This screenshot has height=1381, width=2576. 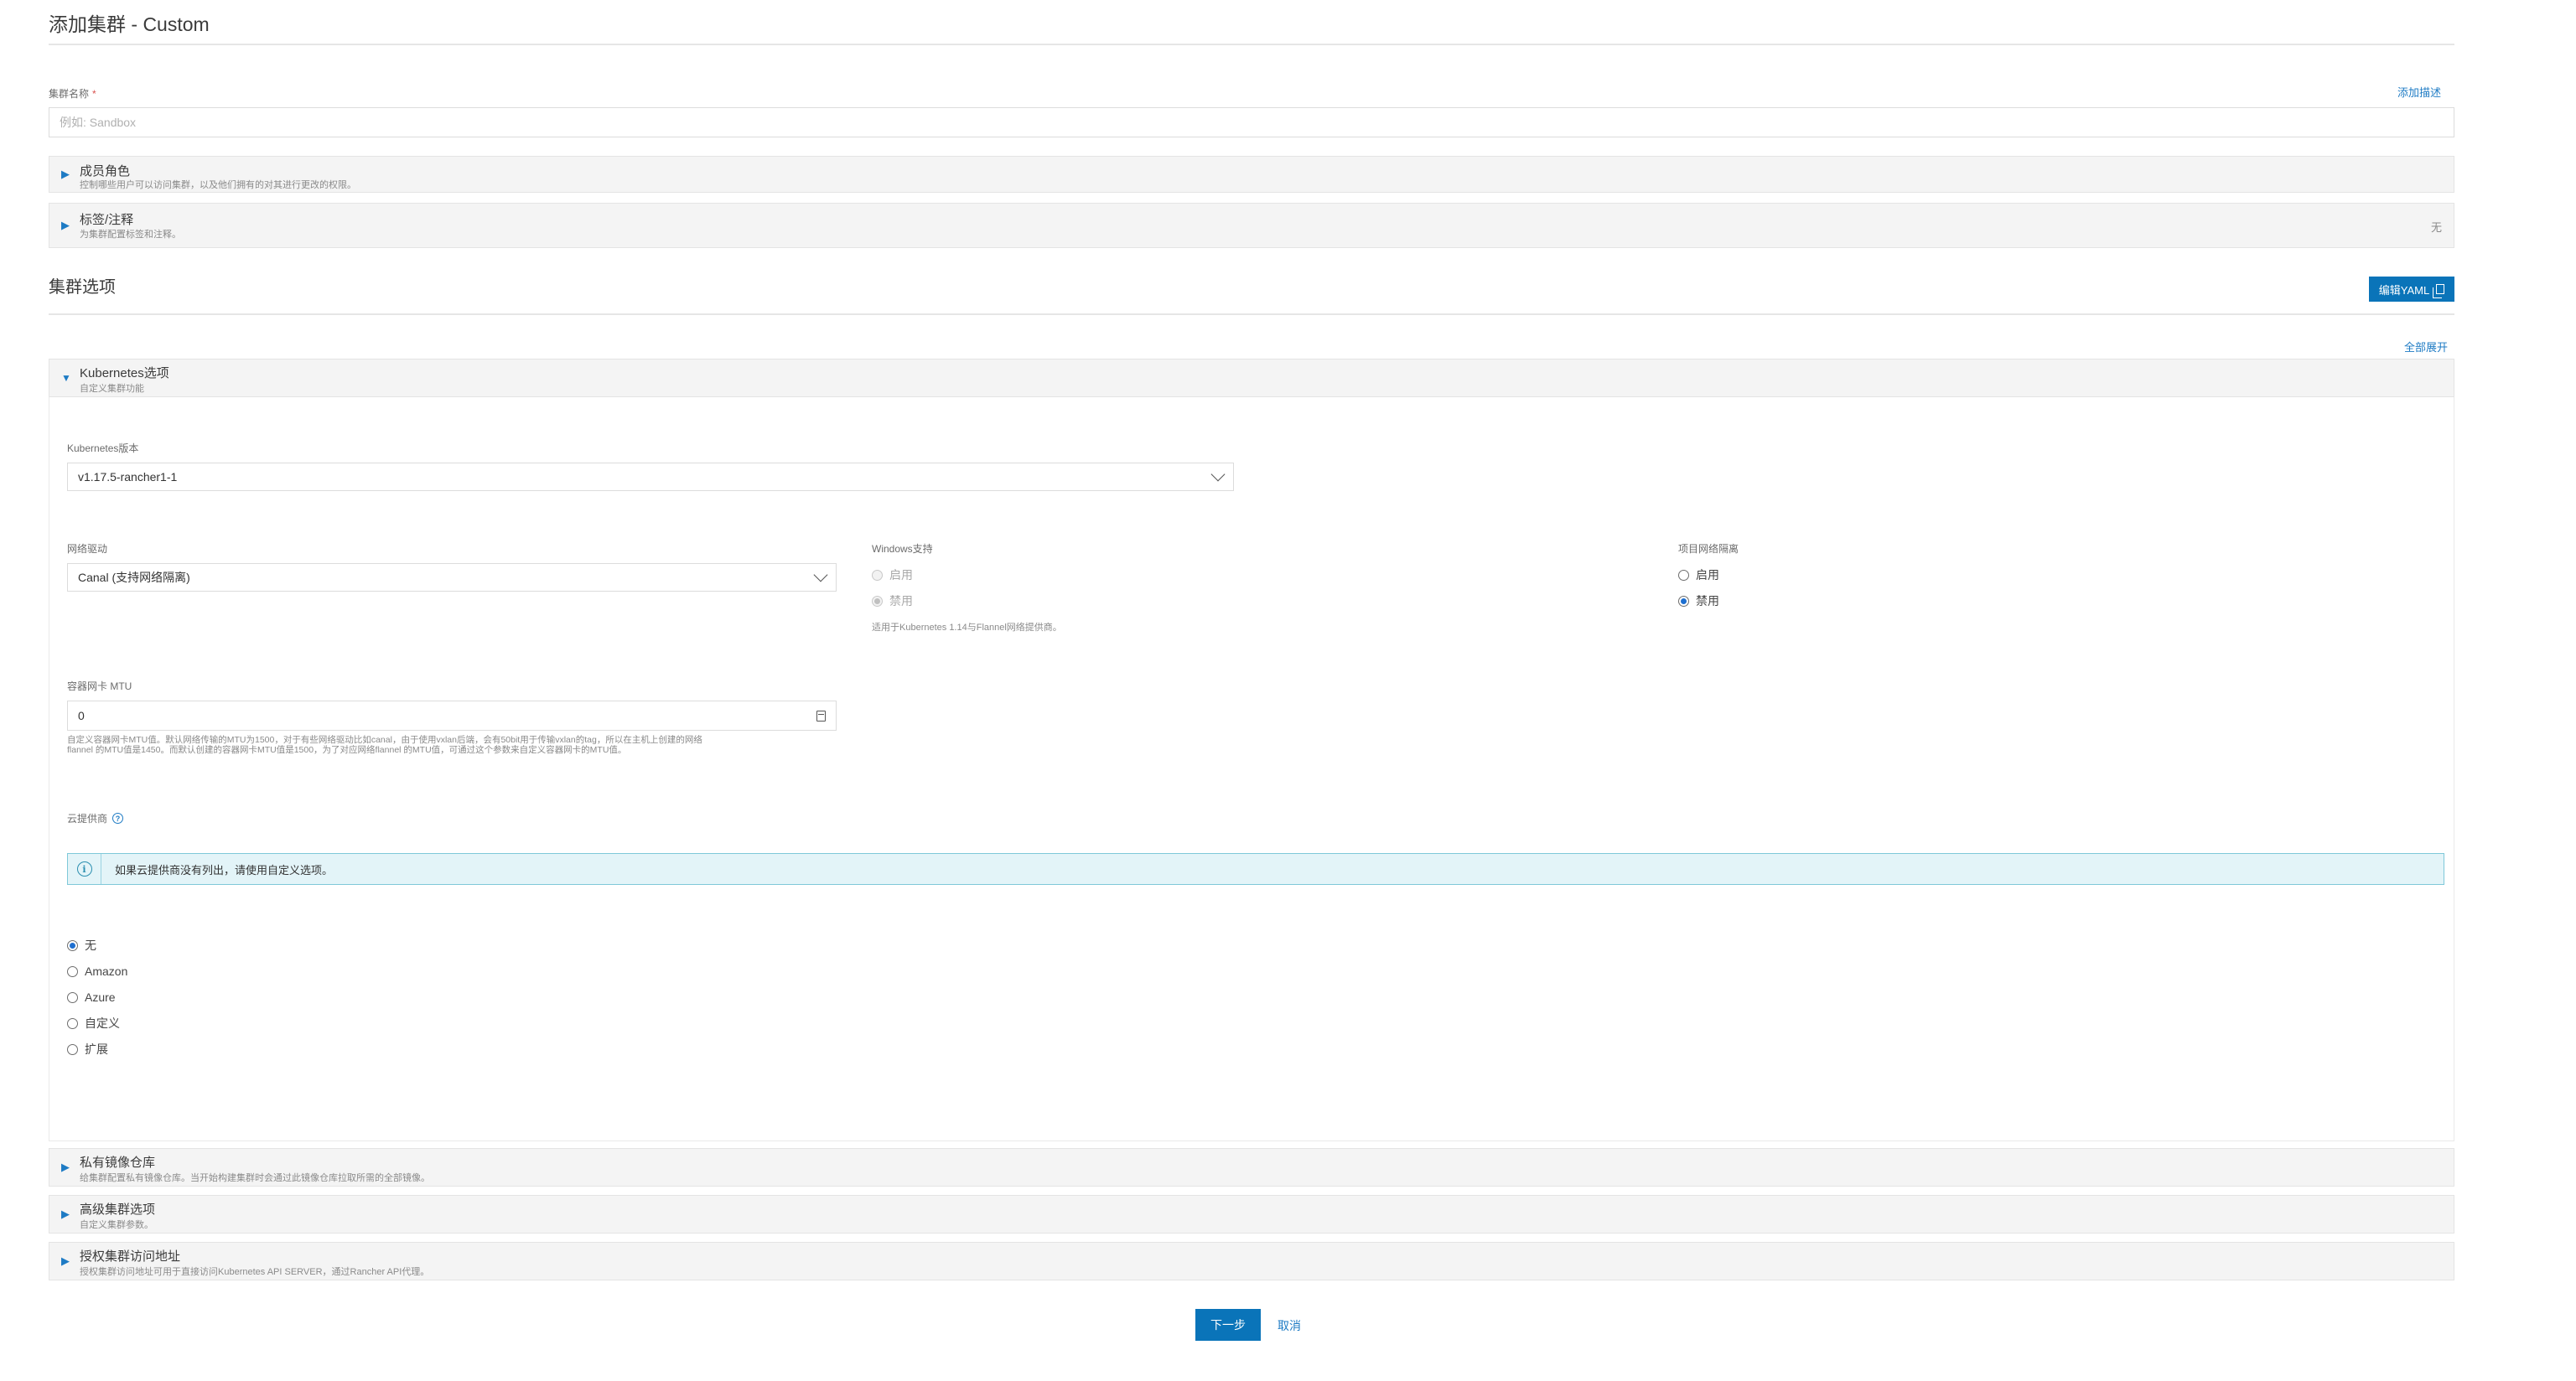 I want to click on cloud-provider-option-amazon: Amazon, so click(x=97, y=972).